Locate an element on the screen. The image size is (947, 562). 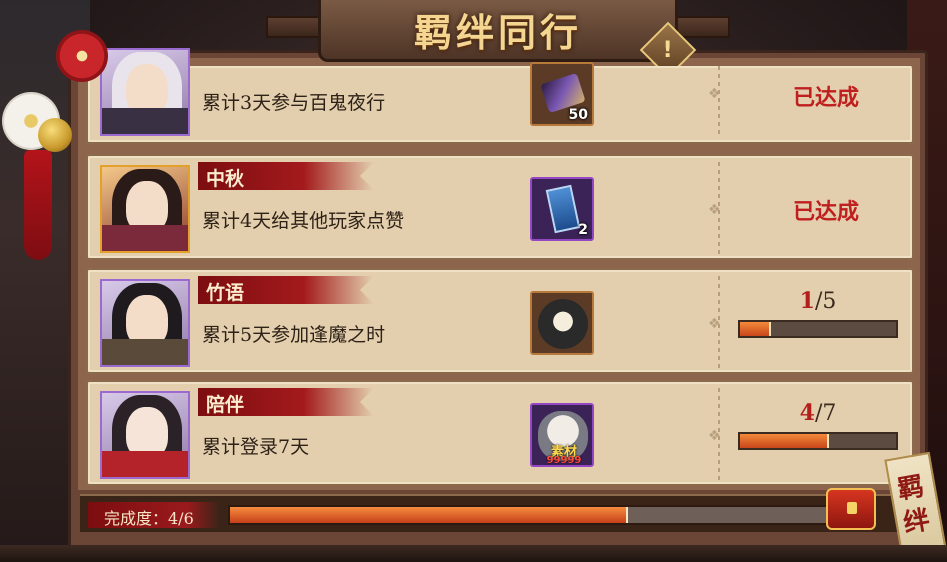
task-row: 累计3天参与百鬼夜行 50 ❖ 已达成 is located at coordinates (500, 96).